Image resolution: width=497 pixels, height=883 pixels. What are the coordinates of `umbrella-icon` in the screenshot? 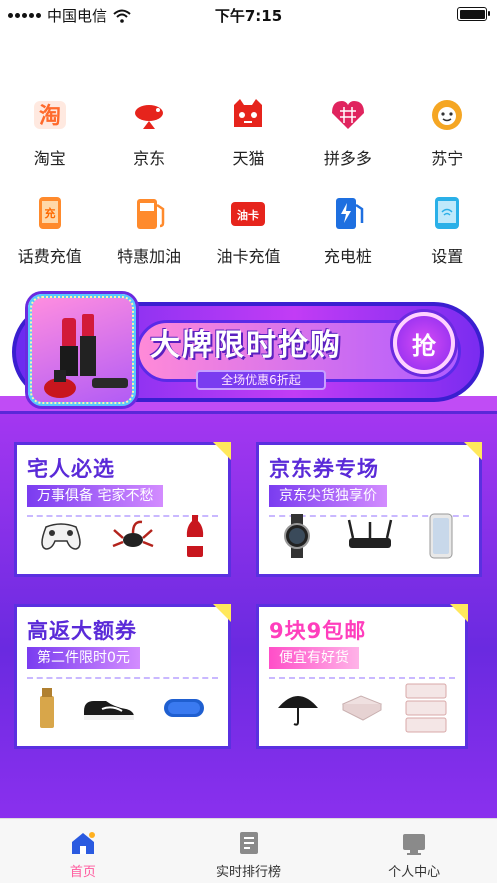 It's located at (298, 711).